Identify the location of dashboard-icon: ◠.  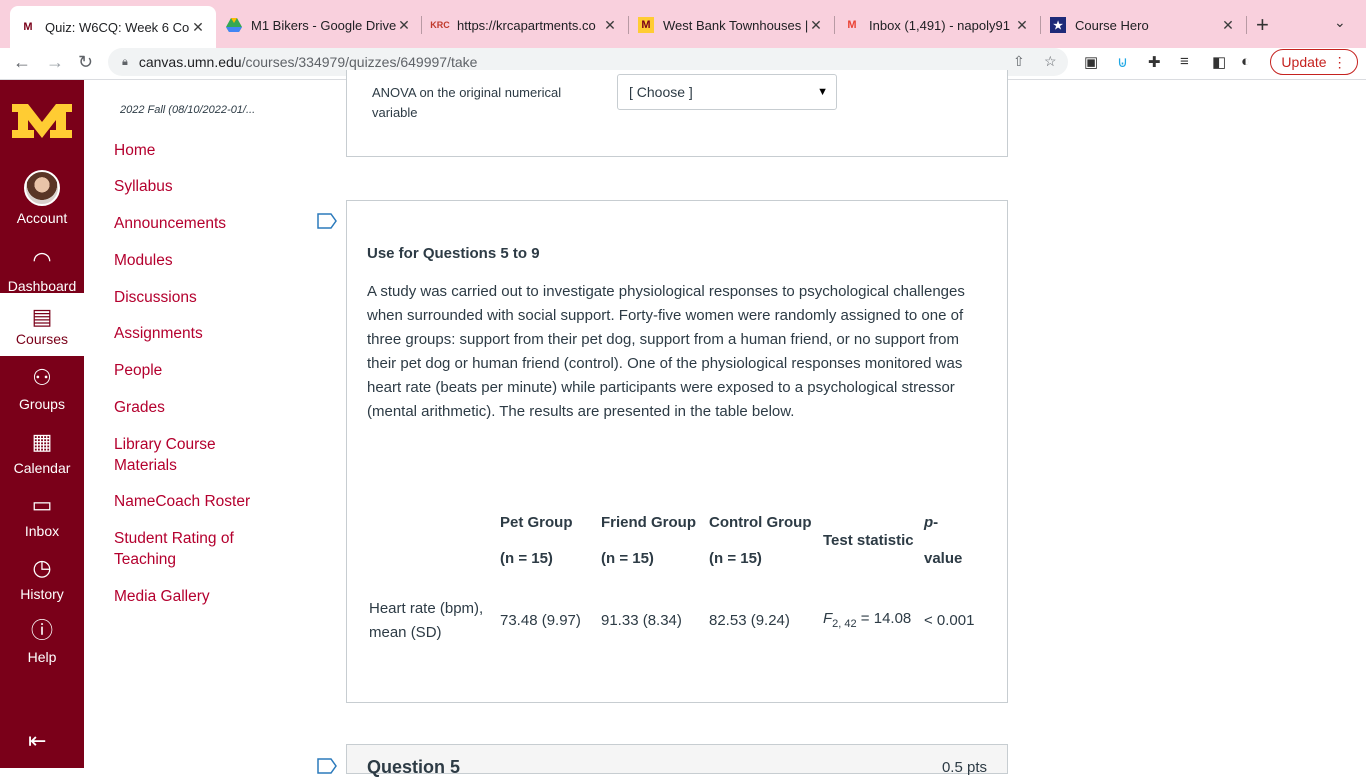
(42, 259).